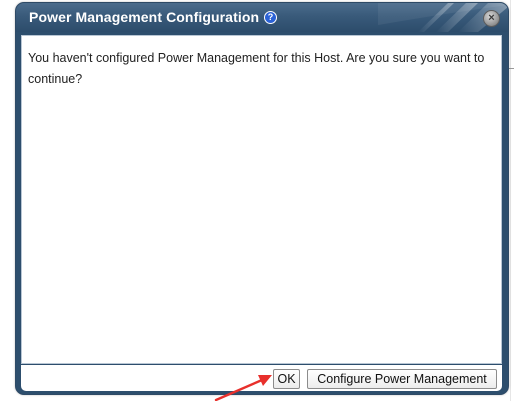 The height and width of the screenshot is (401, 514). Describe the element at coordinates (491, 18) in the screenshot. I see `close-icon: ×` at that location.